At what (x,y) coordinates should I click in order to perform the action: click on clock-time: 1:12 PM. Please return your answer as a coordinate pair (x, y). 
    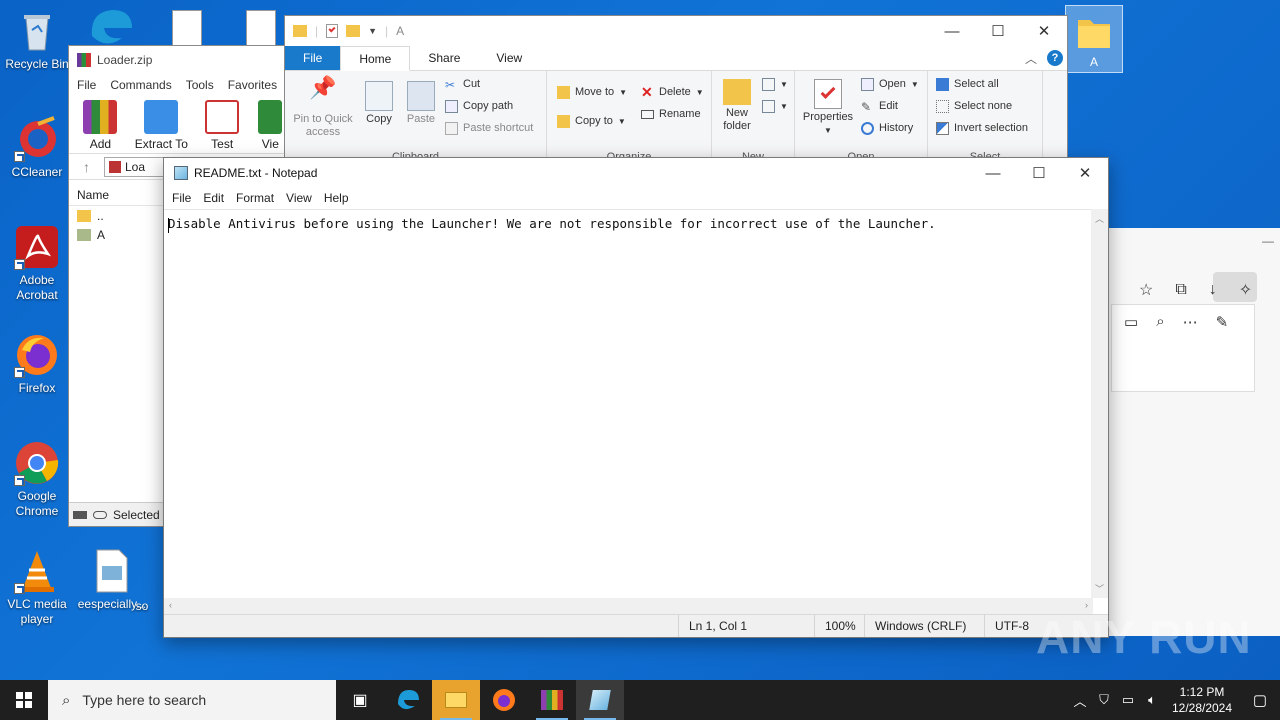
    Looking at the image, I should click on (1202, 692).